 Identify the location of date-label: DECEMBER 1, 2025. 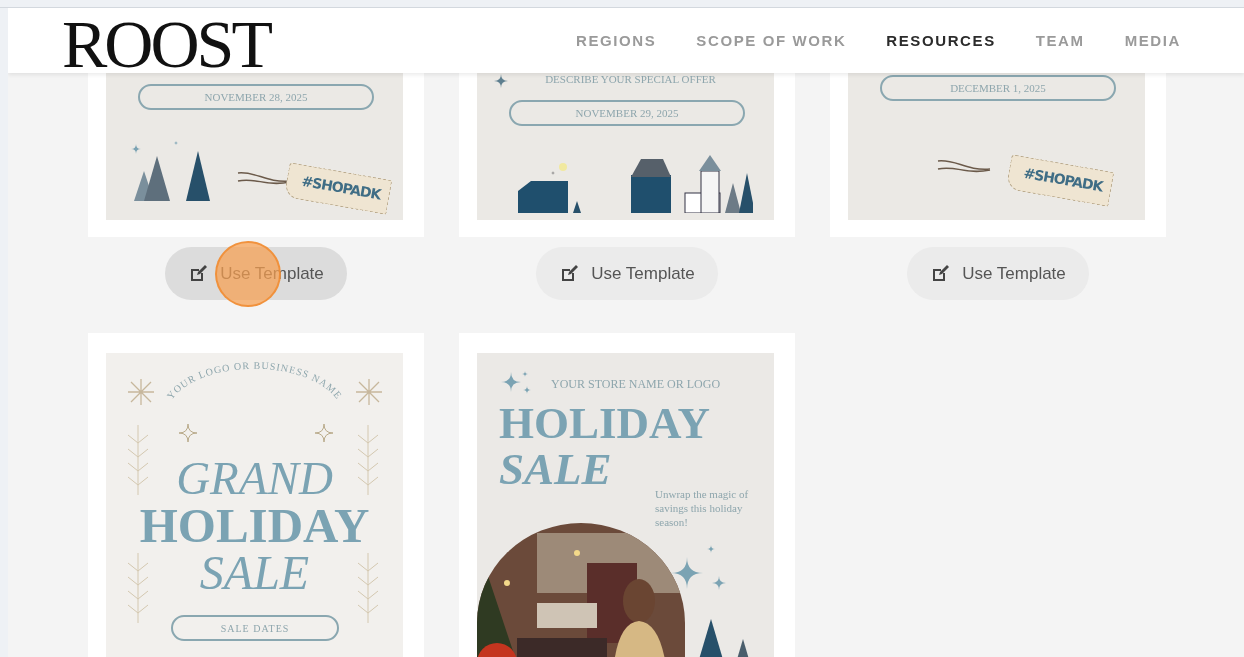
(998, 88).